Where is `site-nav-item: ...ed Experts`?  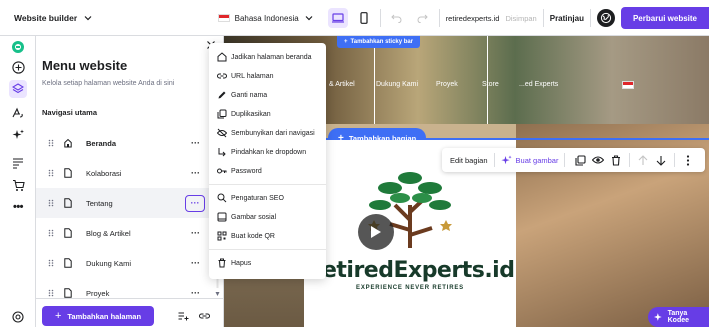 site-nav-item: ...ed Experts is located at coordinates (538, 84).